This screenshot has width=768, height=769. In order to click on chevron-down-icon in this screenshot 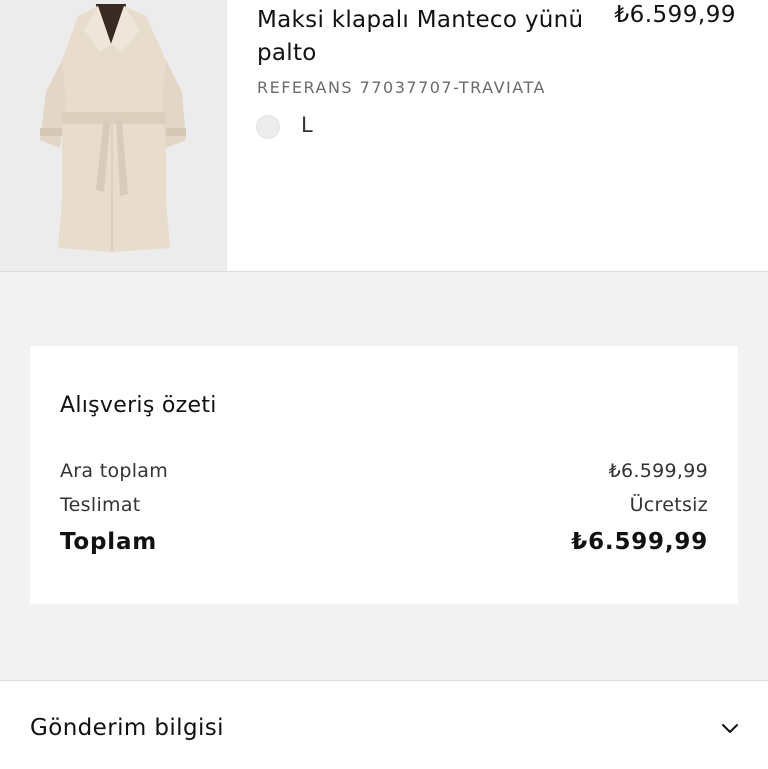, I will do `click(730, 728)`.